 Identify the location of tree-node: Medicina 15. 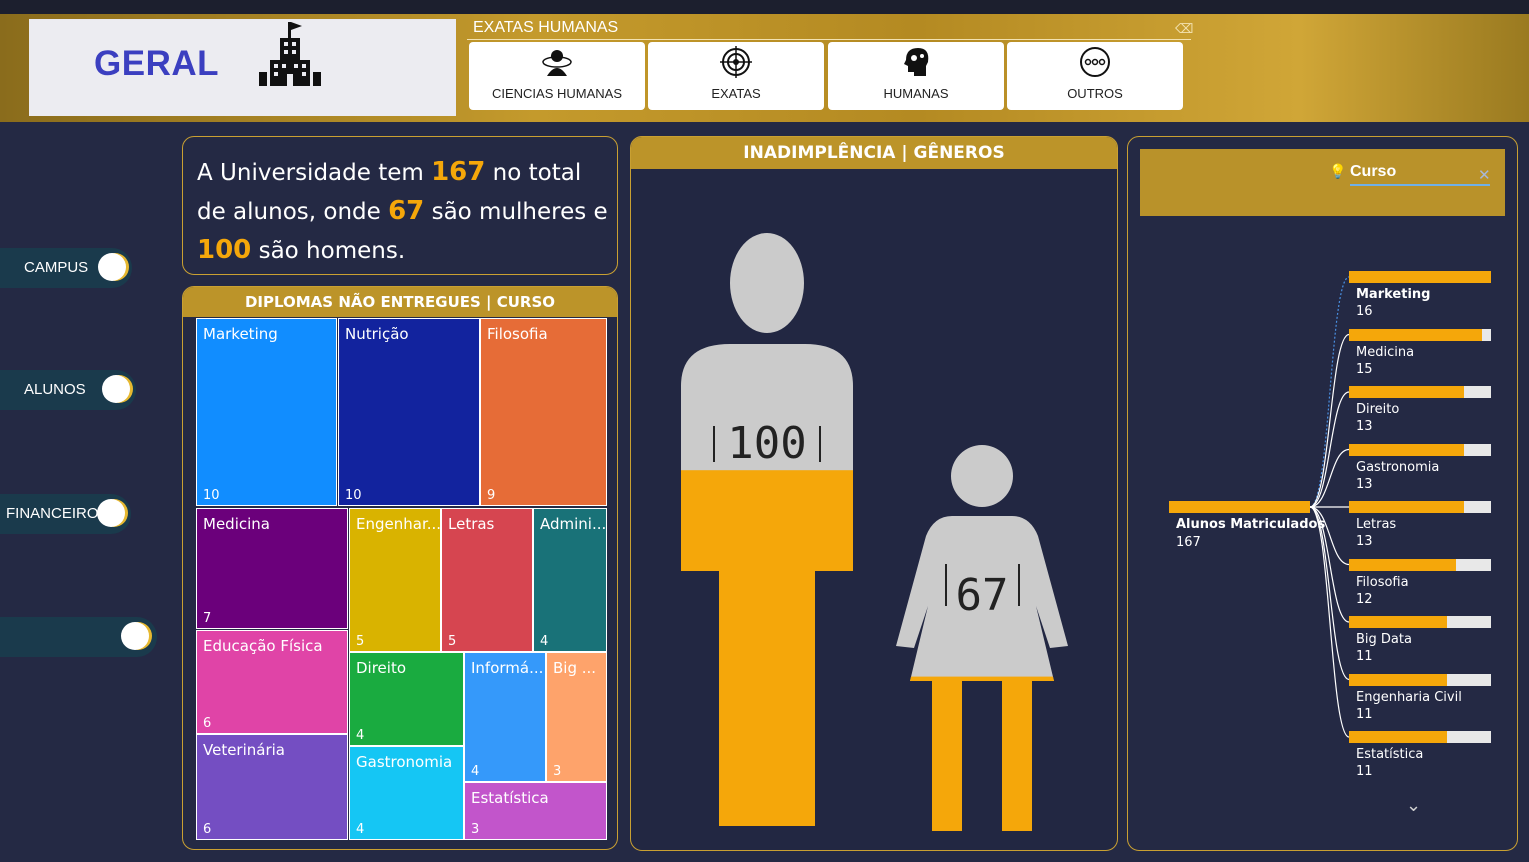
(1420, 353).